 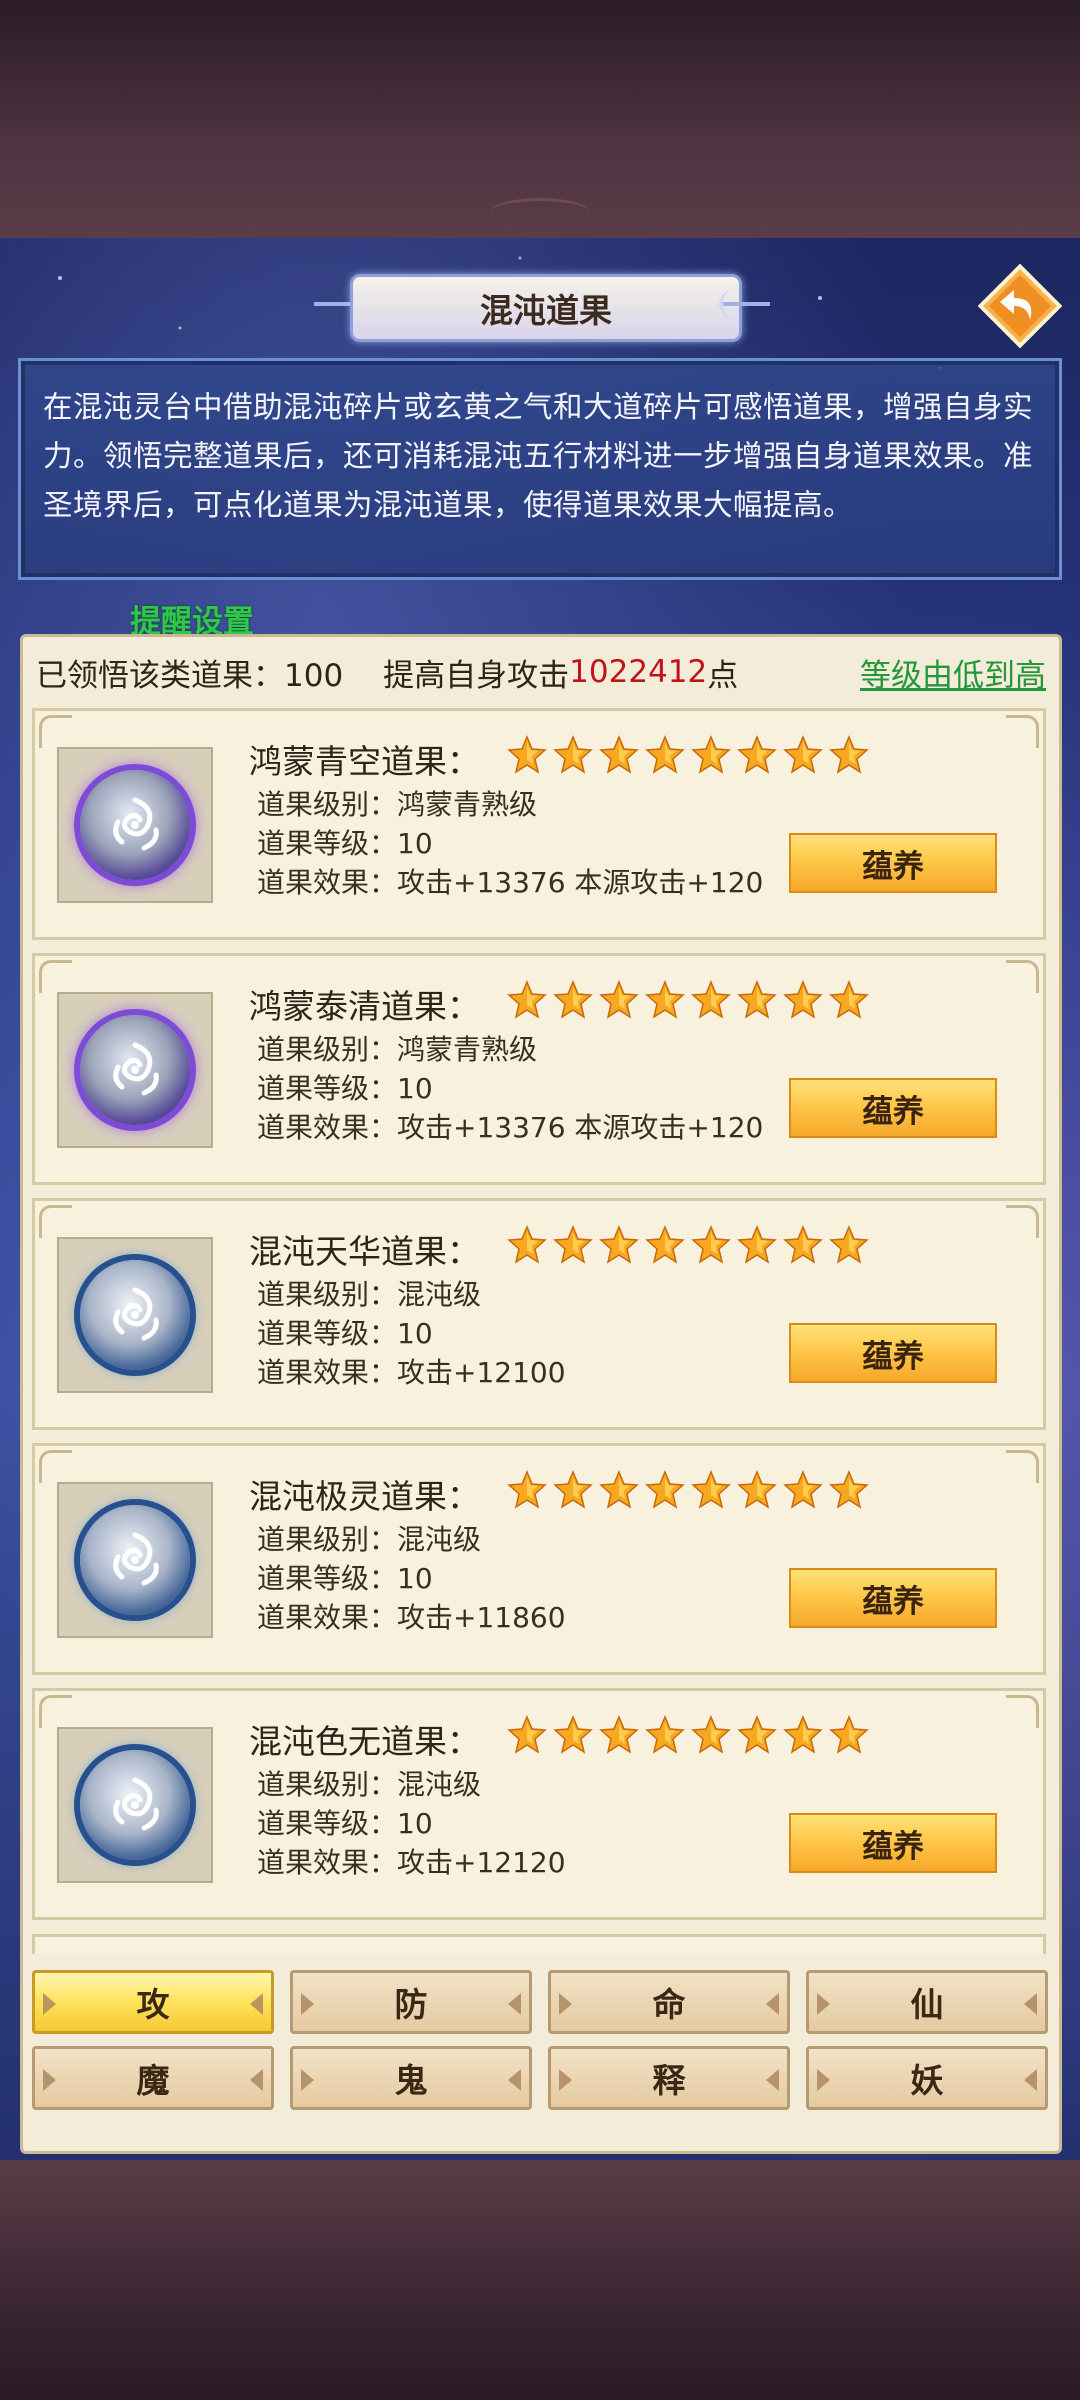 I want to click on tab-2: 命, so click(x=669, y=2002).